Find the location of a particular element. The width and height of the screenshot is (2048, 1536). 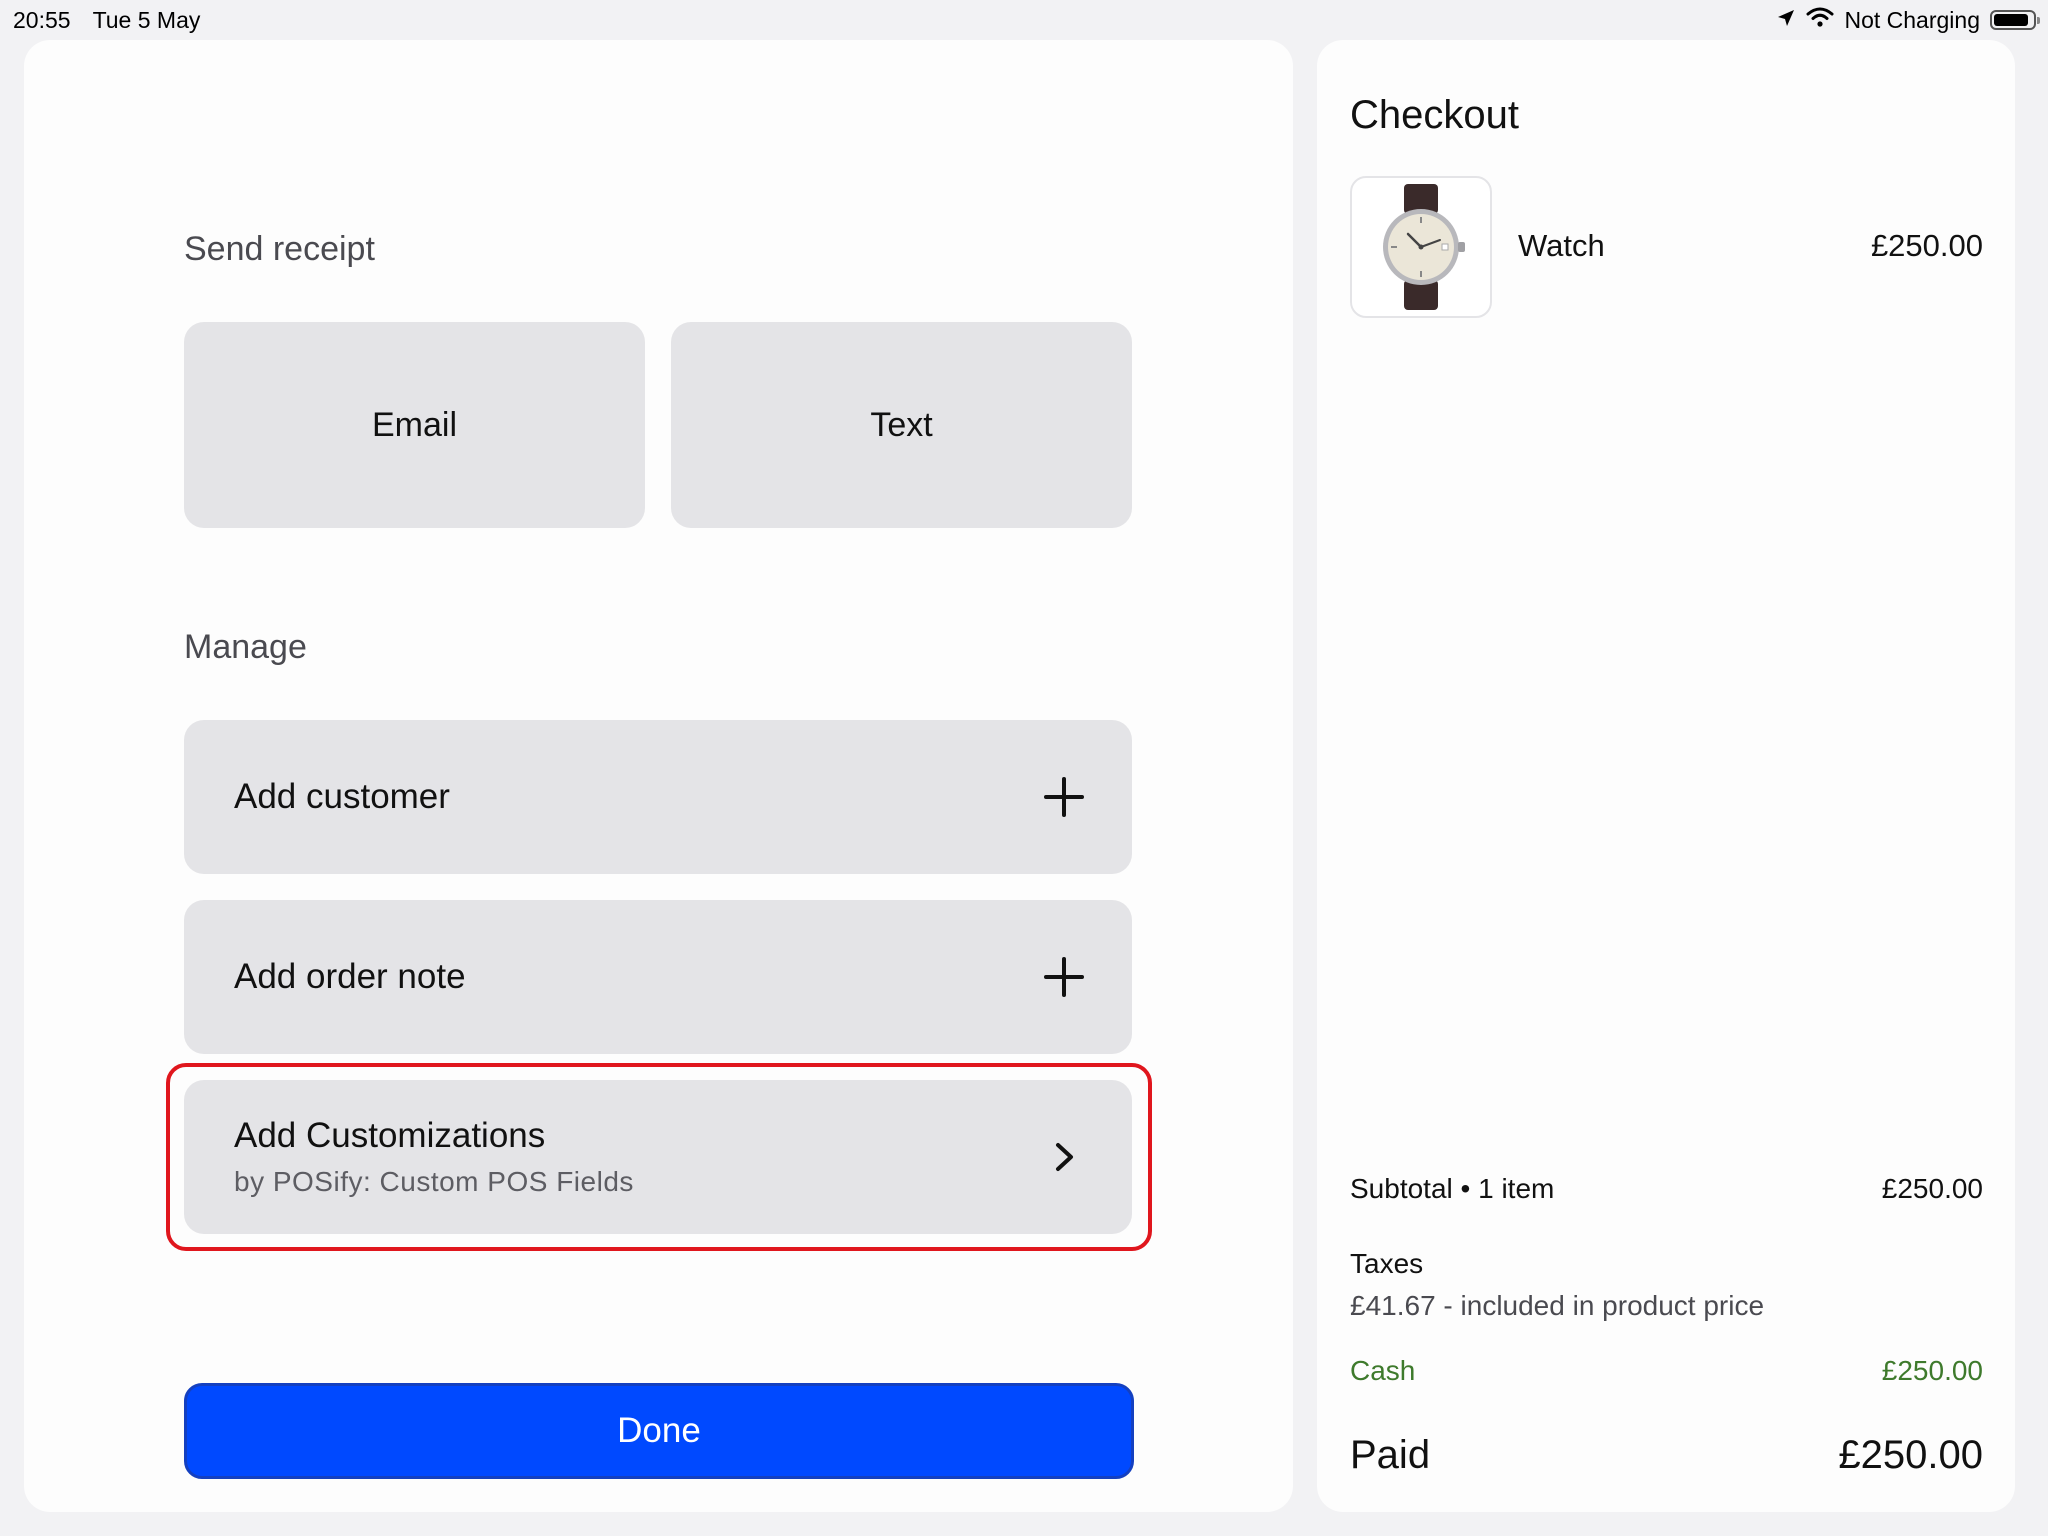

item-name: Watch is located at coordinates (1561, 245).